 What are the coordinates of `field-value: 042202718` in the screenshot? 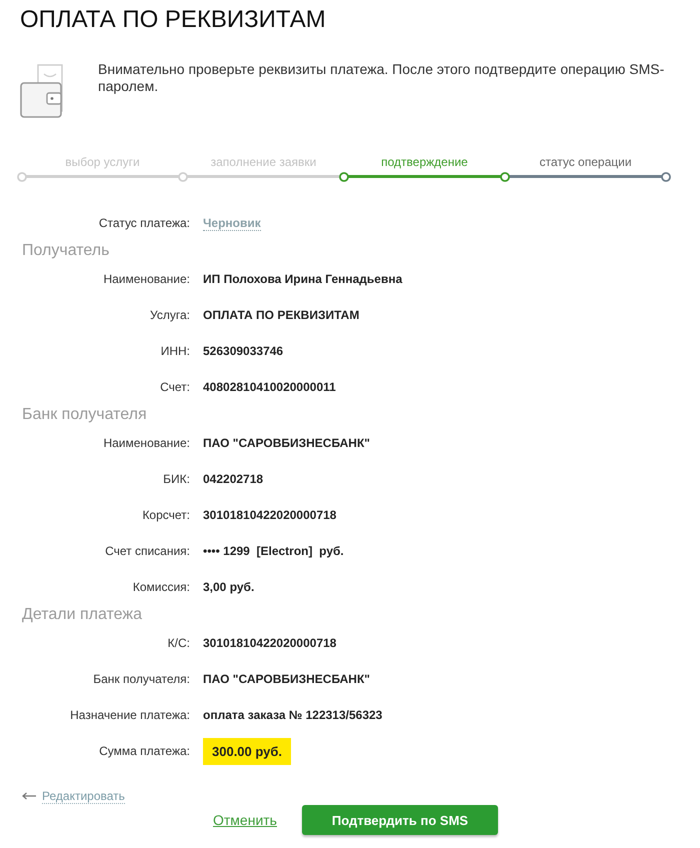 It's located at (233, 479).